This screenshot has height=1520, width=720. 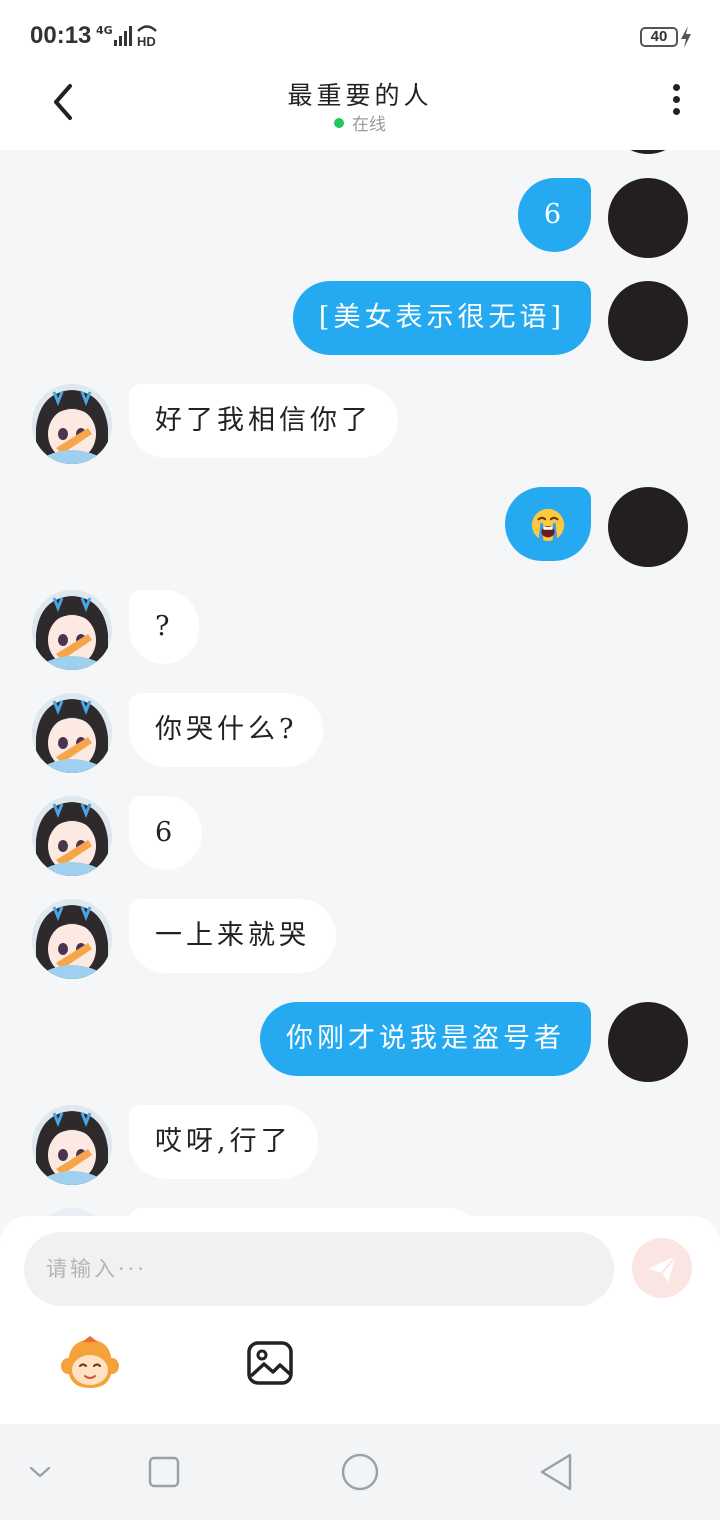 What do you see at coordinates (441, 318) in the screenshot?
I see `message-bubble-outgoing: [美女表示很无语]` at bounding box center [441, 318].